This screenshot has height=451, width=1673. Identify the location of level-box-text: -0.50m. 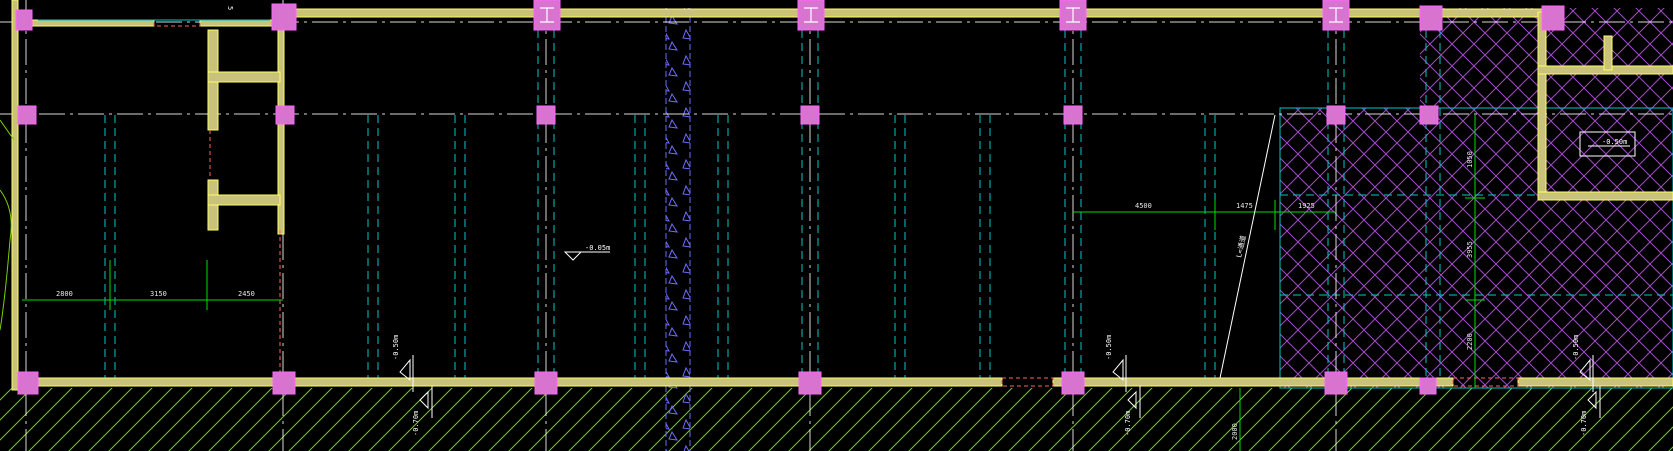
(1614, 142).